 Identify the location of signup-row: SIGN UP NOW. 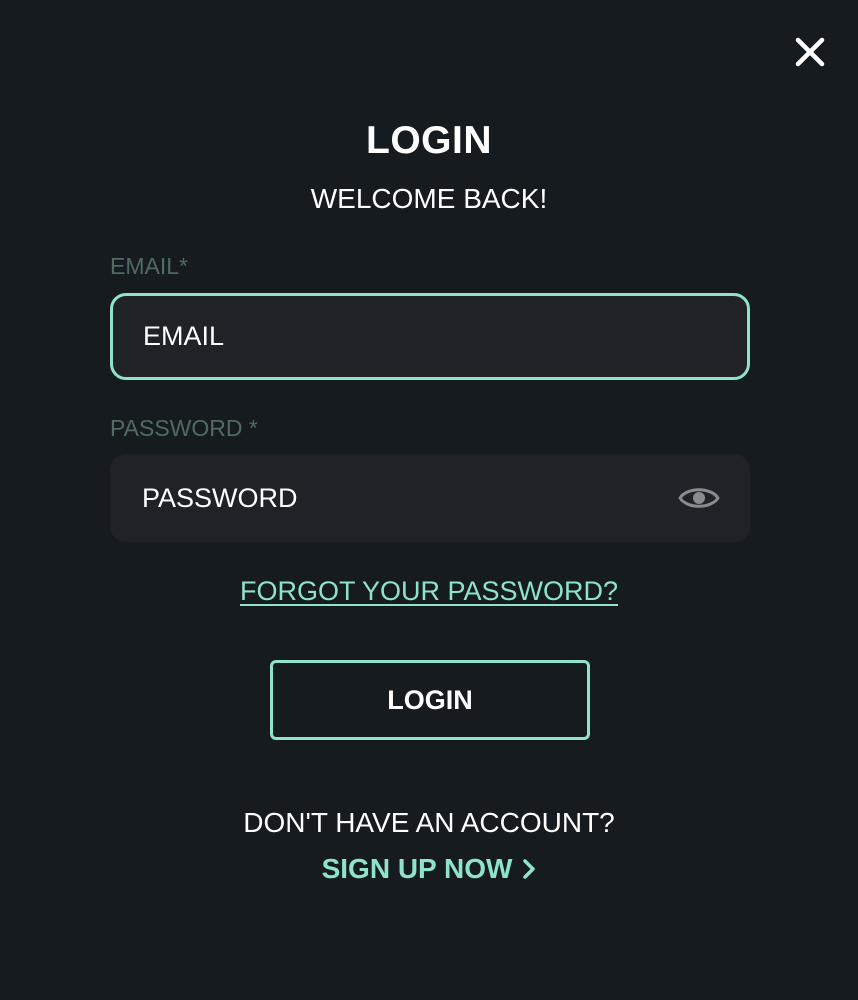
(429, 871).